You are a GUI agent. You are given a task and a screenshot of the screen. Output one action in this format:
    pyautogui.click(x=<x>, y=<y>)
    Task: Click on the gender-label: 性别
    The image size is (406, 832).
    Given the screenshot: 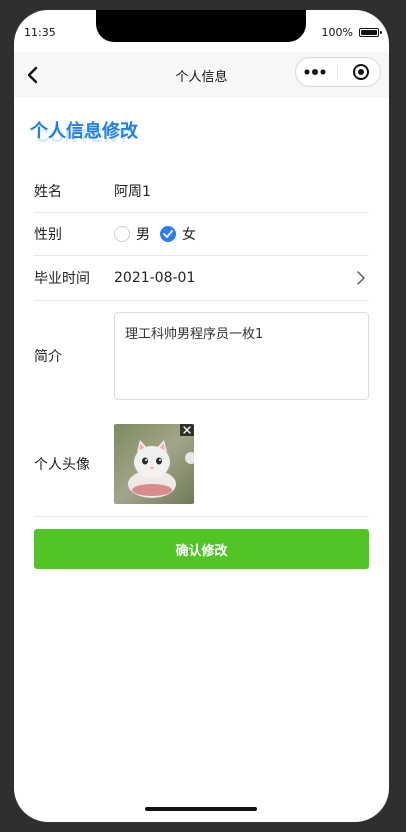 What is the action you would take?
    pyautogui.click(x=48, y=235)
    